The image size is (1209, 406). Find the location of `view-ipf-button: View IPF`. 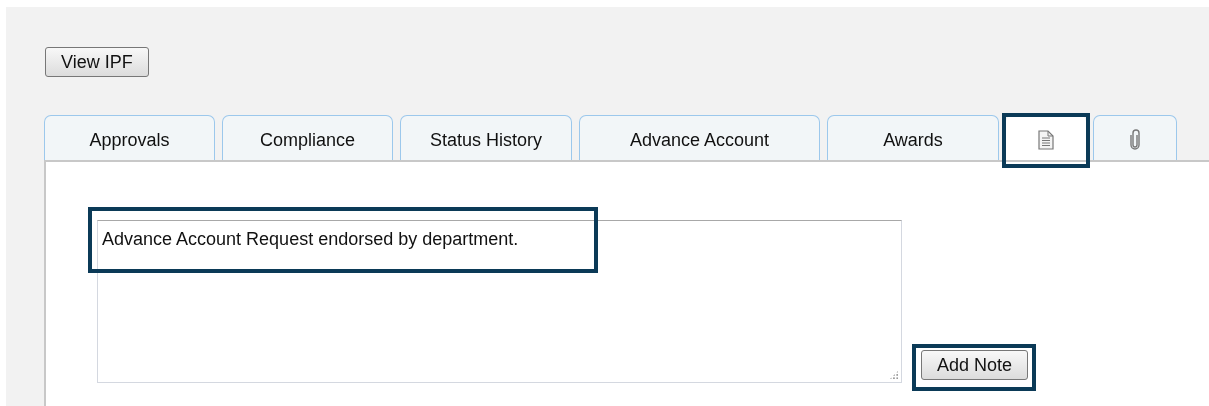

view-ipf-button: View IPF is located at coordinates (97, 62).